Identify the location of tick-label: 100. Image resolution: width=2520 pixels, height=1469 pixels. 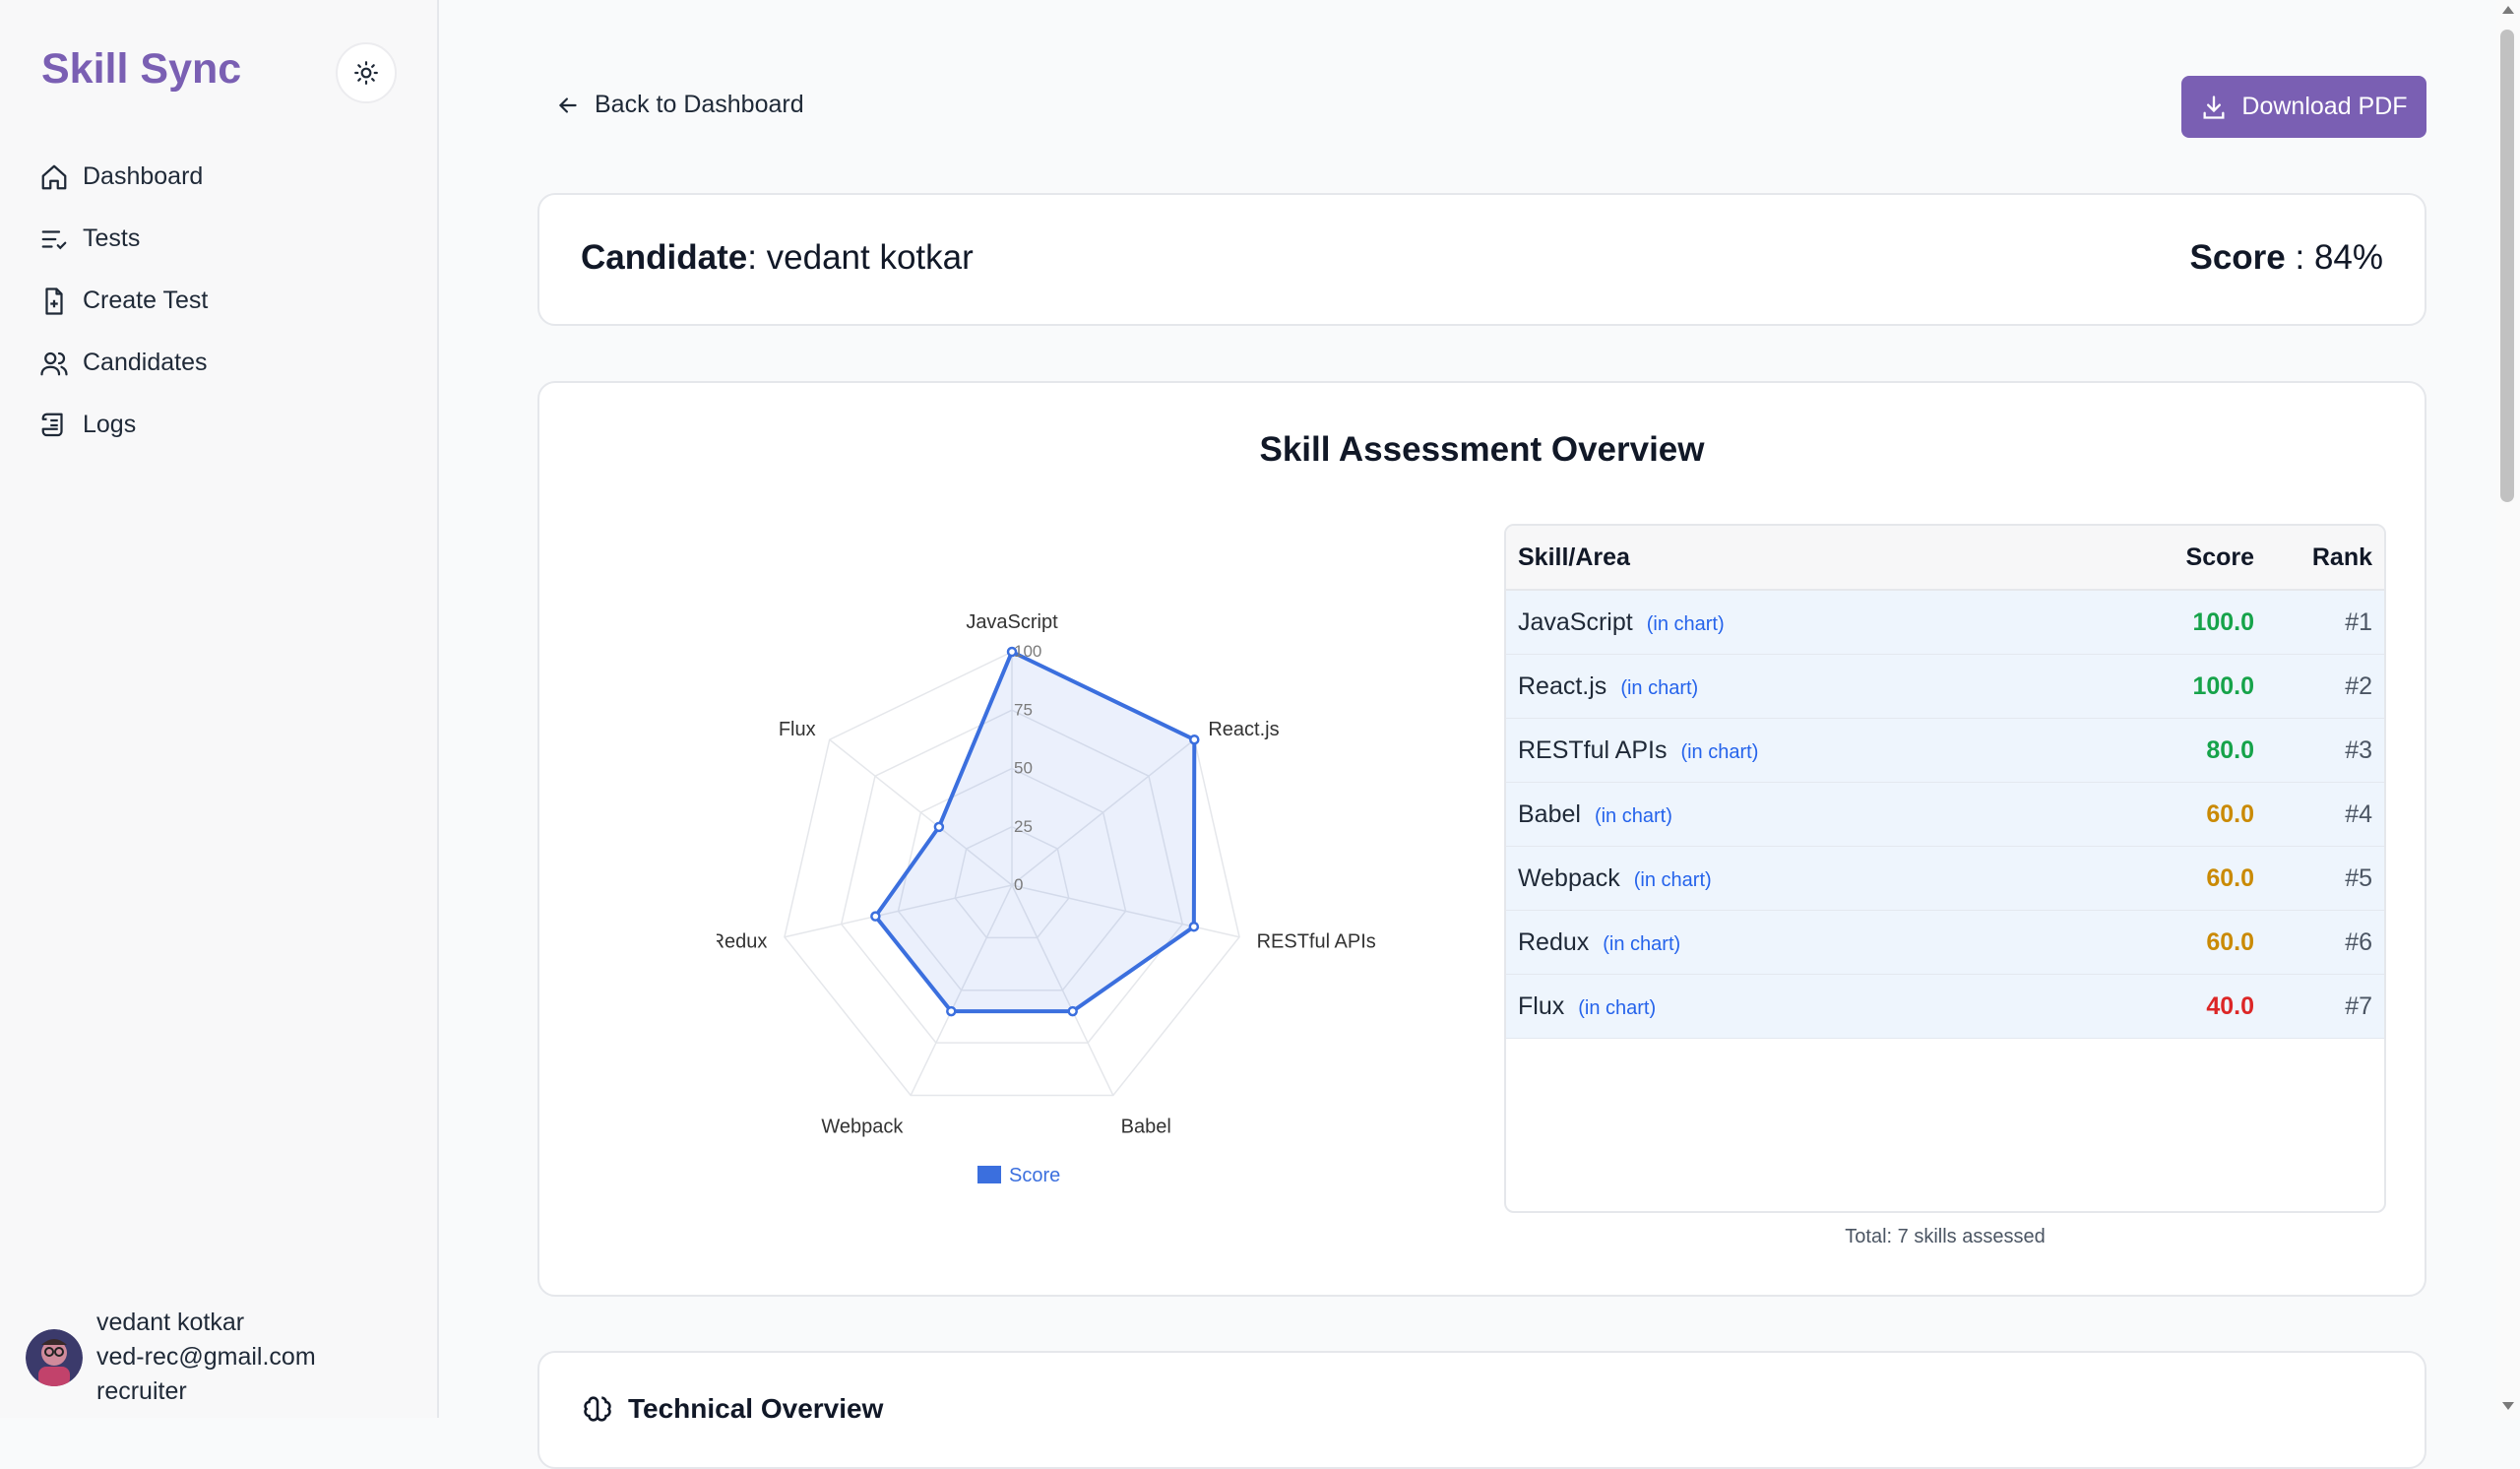
(1027, 652).